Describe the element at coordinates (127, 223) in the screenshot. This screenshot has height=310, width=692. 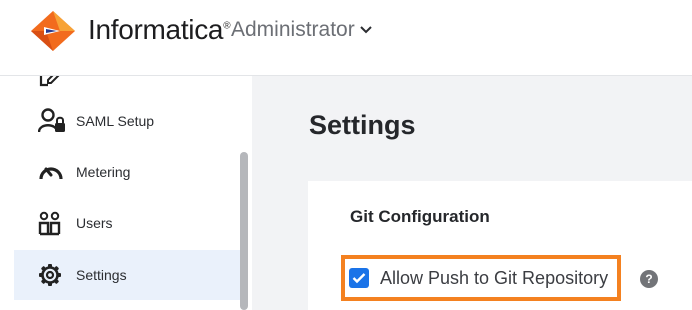
I see `sidebar-item-users: Users` at that location.